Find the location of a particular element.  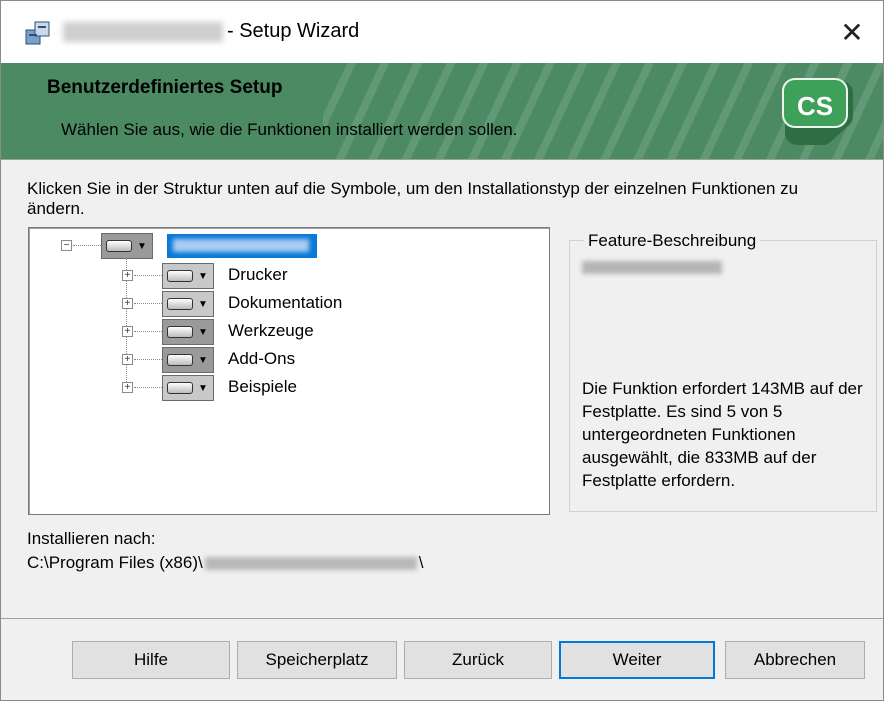

banner-divider is located at coordinates (442, 159).